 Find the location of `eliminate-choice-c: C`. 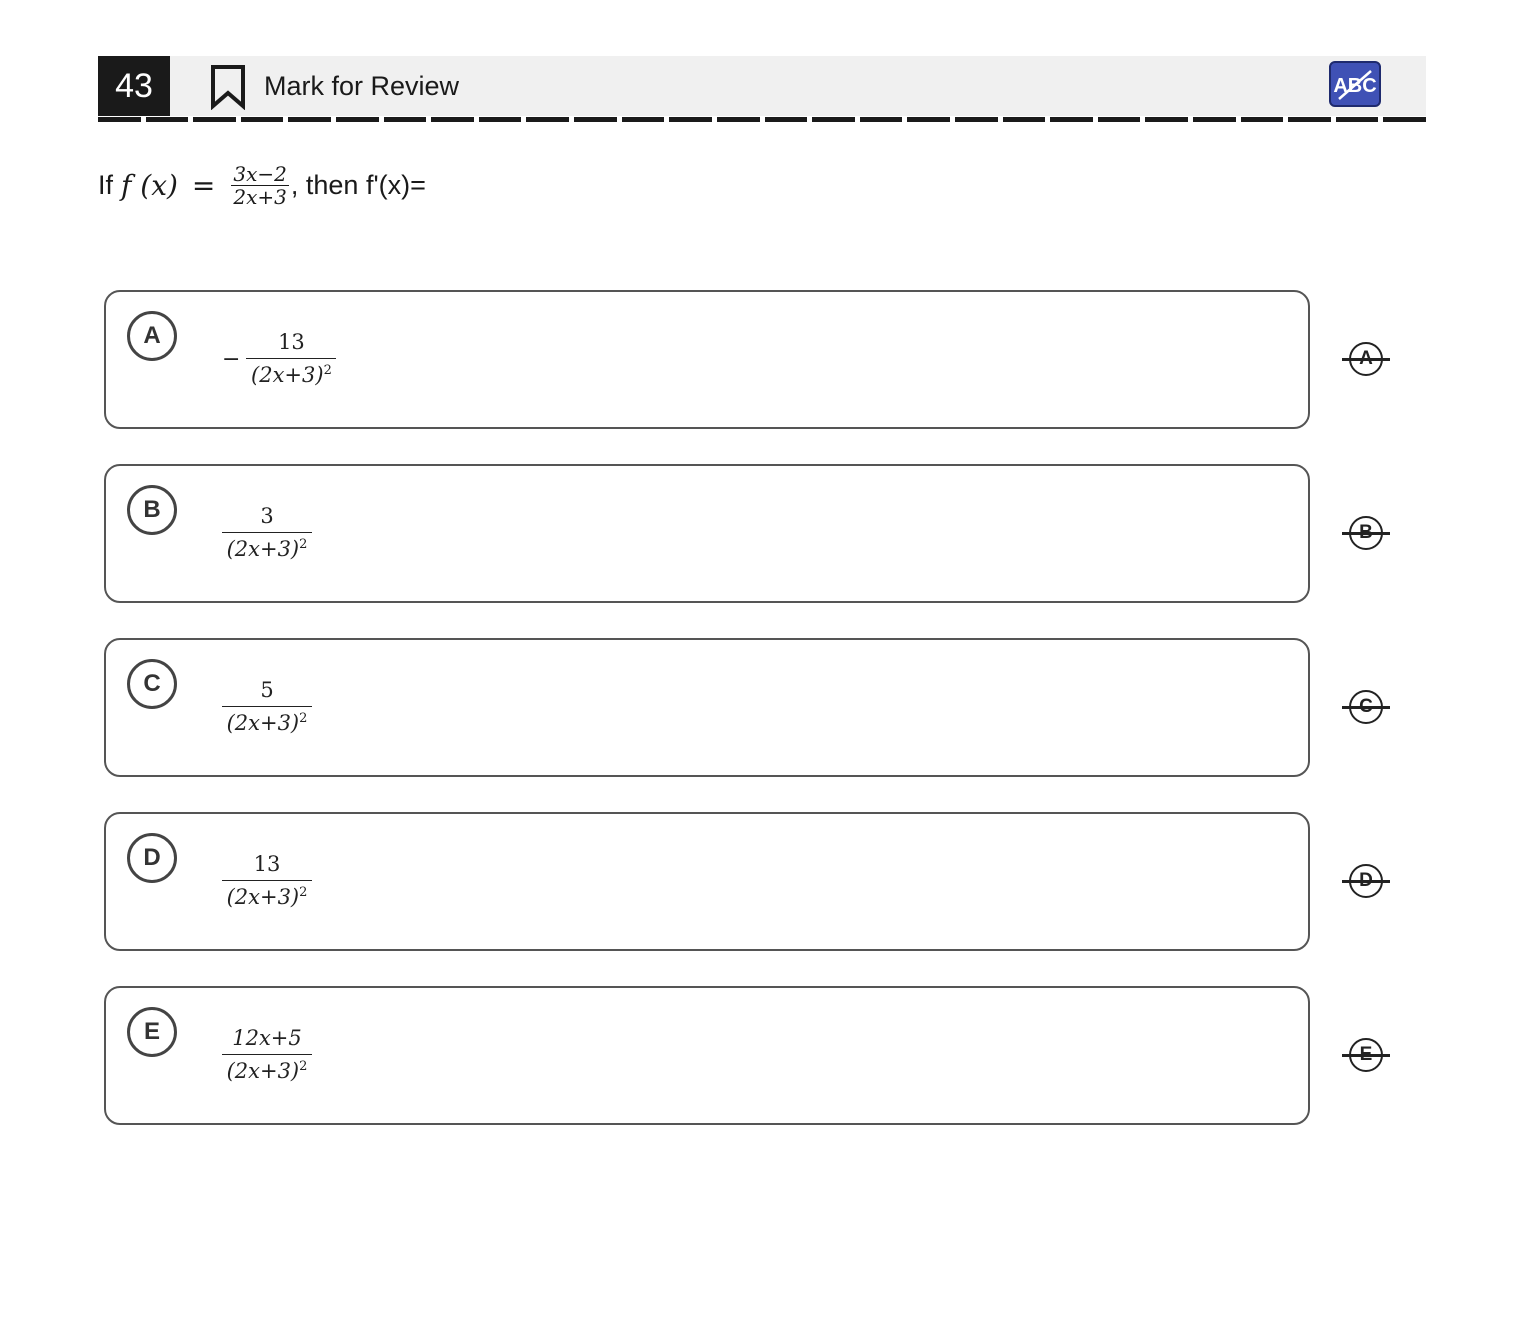

eliminate-choice-c: C is located at coordinates (1366, 707).